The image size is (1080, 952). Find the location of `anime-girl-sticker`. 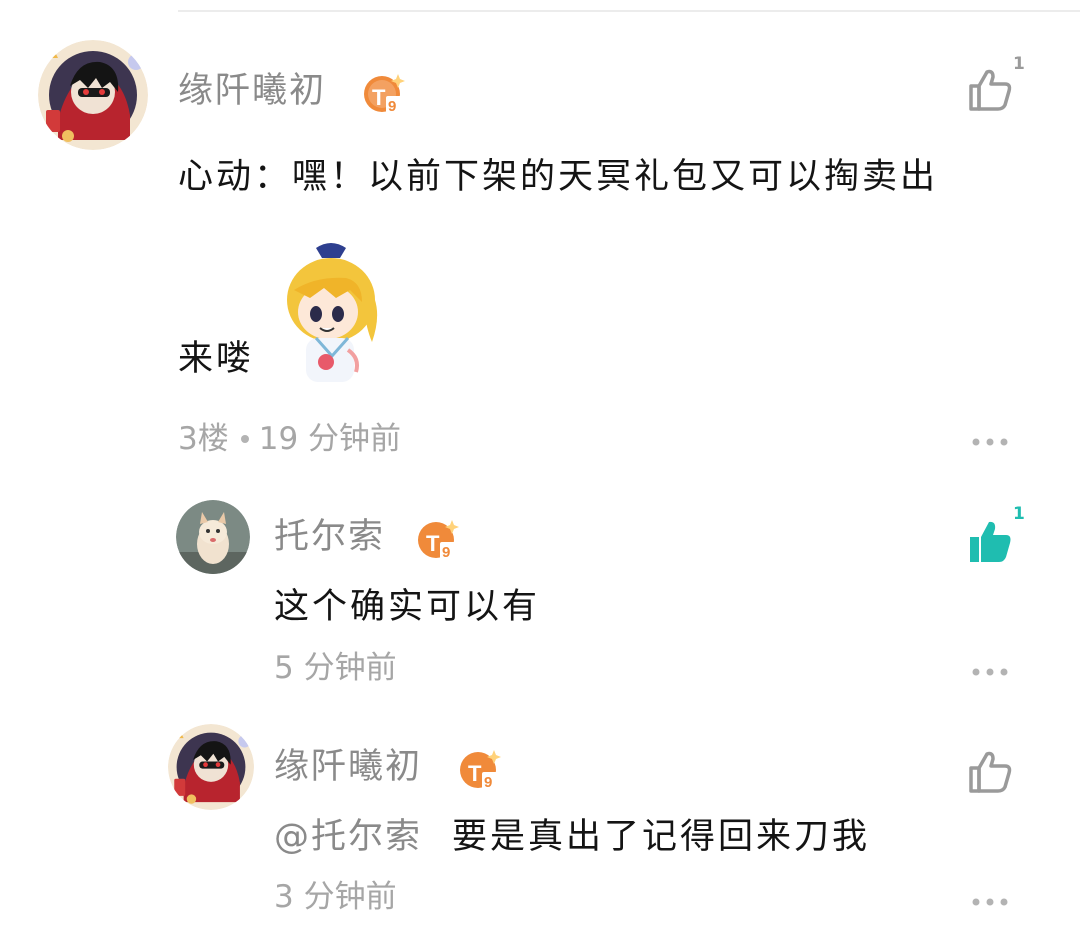

anime-girl-sticker is located at coordinates (332, 312).